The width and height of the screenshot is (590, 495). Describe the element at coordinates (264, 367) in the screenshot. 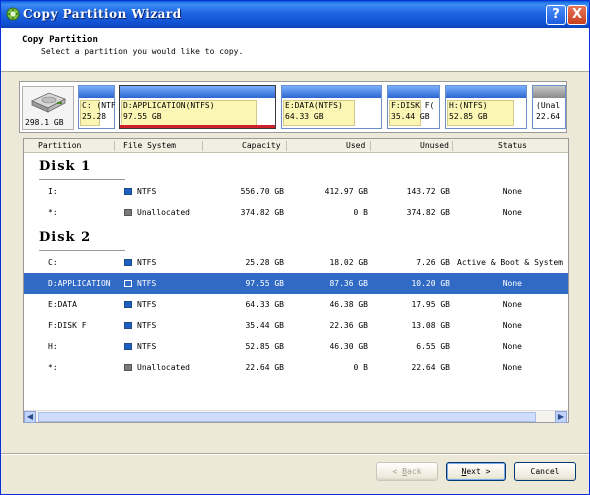

I see `cell-capacity: 22.64 GB` at that location.